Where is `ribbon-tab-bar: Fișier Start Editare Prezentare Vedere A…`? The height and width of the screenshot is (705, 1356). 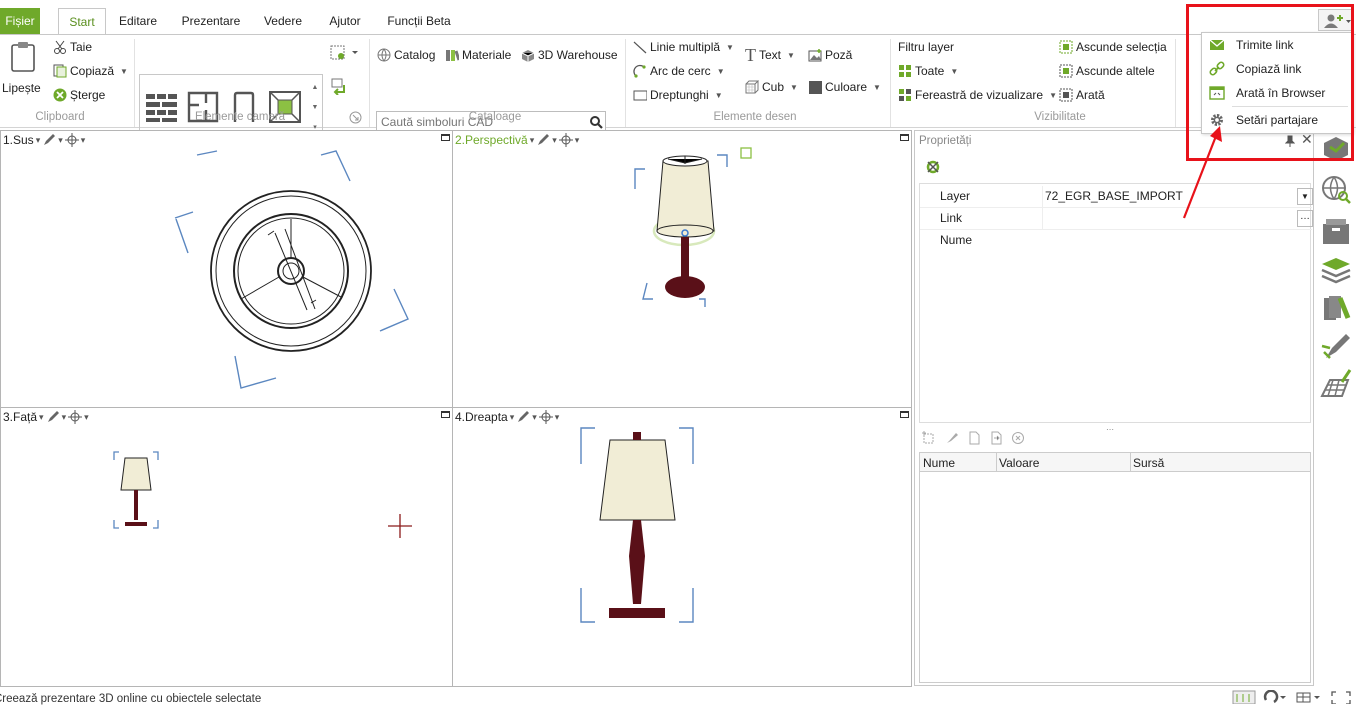 ribbon-tab-bar: Fișier Start Editare Prezentare Vedere A… is located at coordinates (678, 21).